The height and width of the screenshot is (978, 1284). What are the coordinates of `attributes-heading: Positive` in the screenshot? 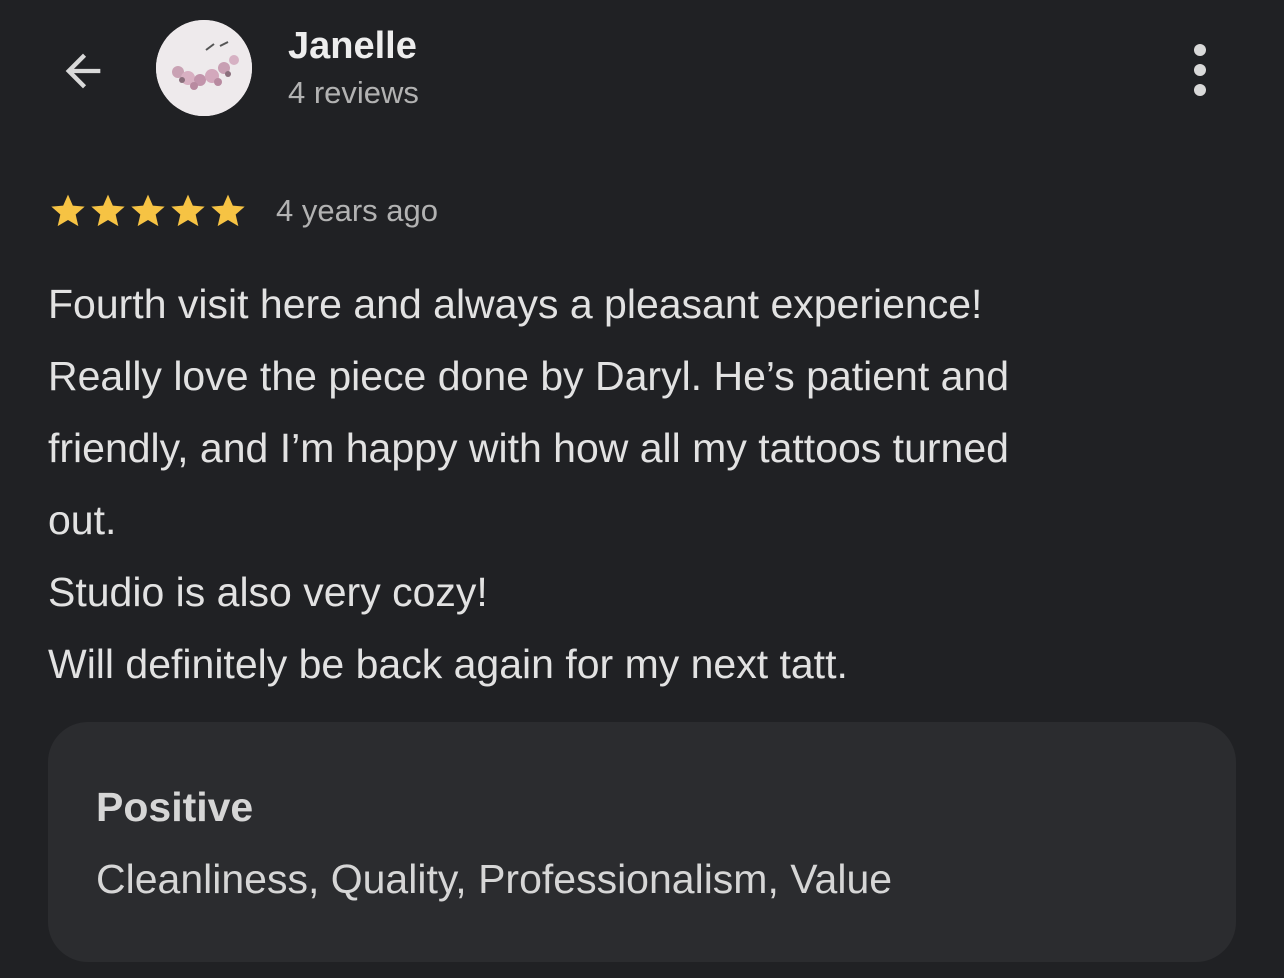 It's located at (175, 807).